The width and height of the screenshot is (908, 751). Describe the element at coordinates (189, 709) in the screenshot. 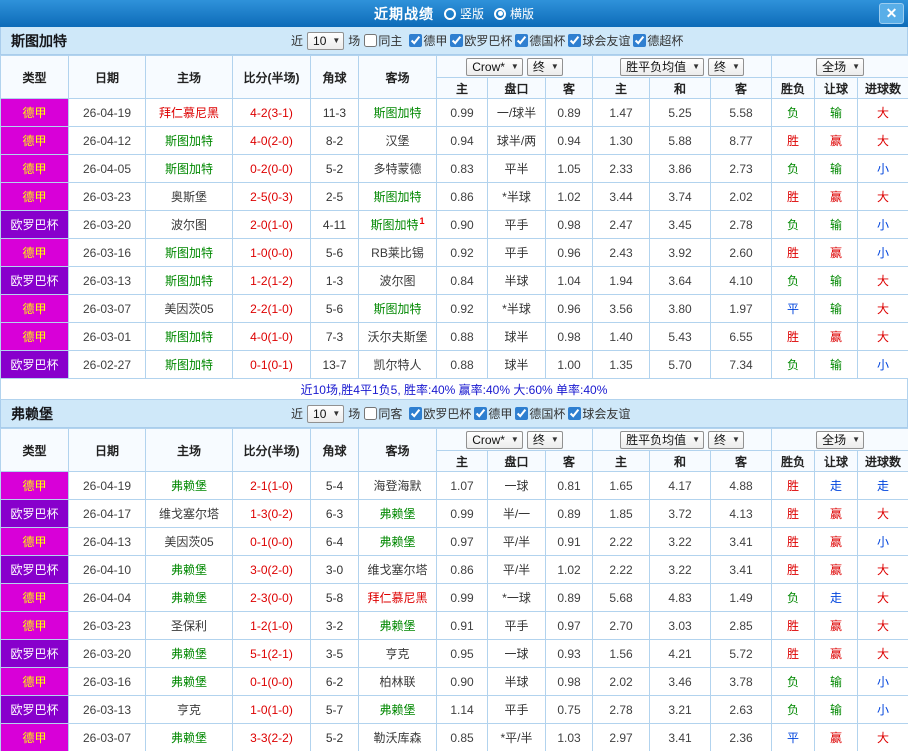

I see `home-team: 亨克` at that location.